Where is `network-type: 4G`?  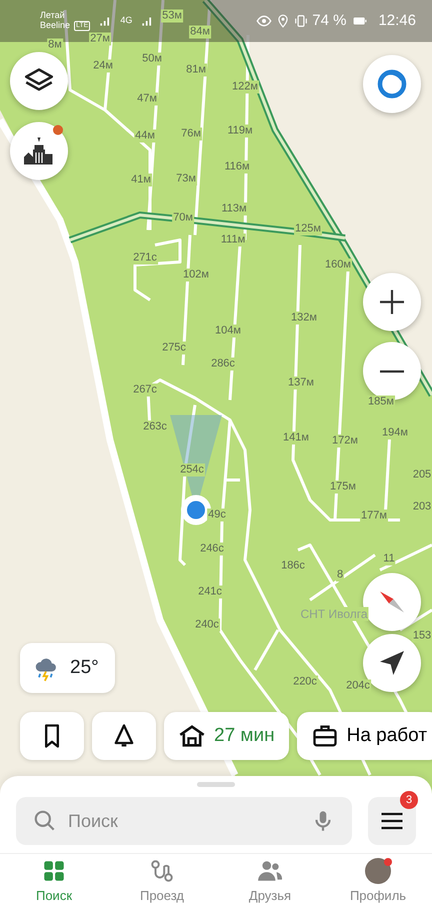
network-type: 4G is located at coordinates (126, 21).